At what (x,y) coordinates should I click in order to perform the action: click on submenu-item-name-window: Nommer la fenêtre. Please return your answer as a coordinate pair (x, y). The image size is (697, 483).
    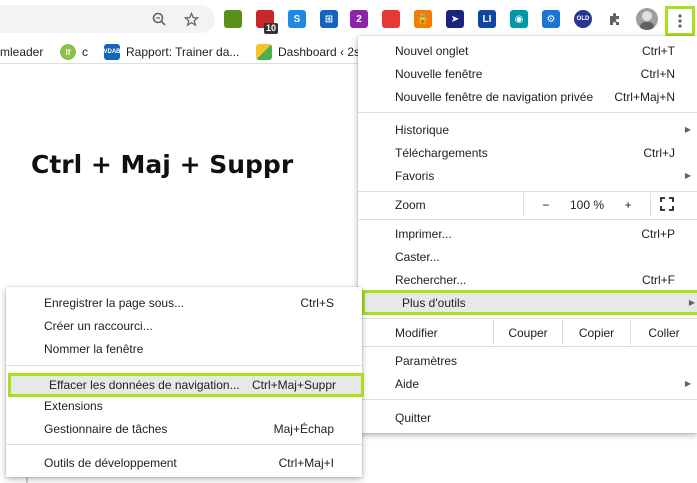
    Looking at the image, I should click on (184, 348).